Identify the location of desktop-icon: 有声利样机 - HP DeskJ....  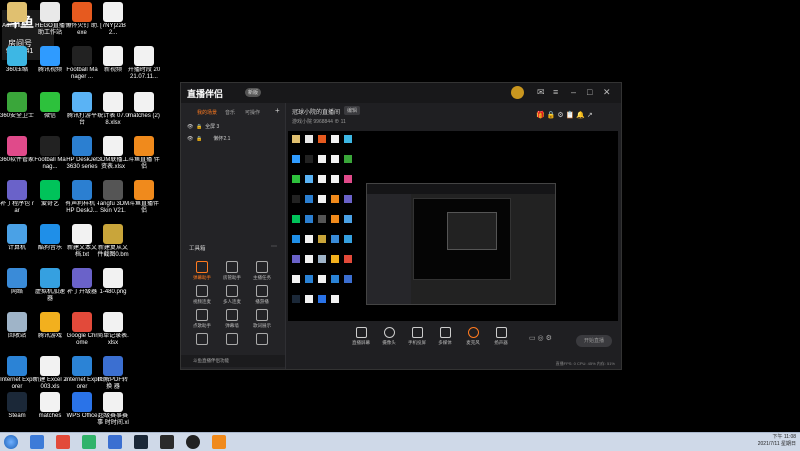
(82, 197).